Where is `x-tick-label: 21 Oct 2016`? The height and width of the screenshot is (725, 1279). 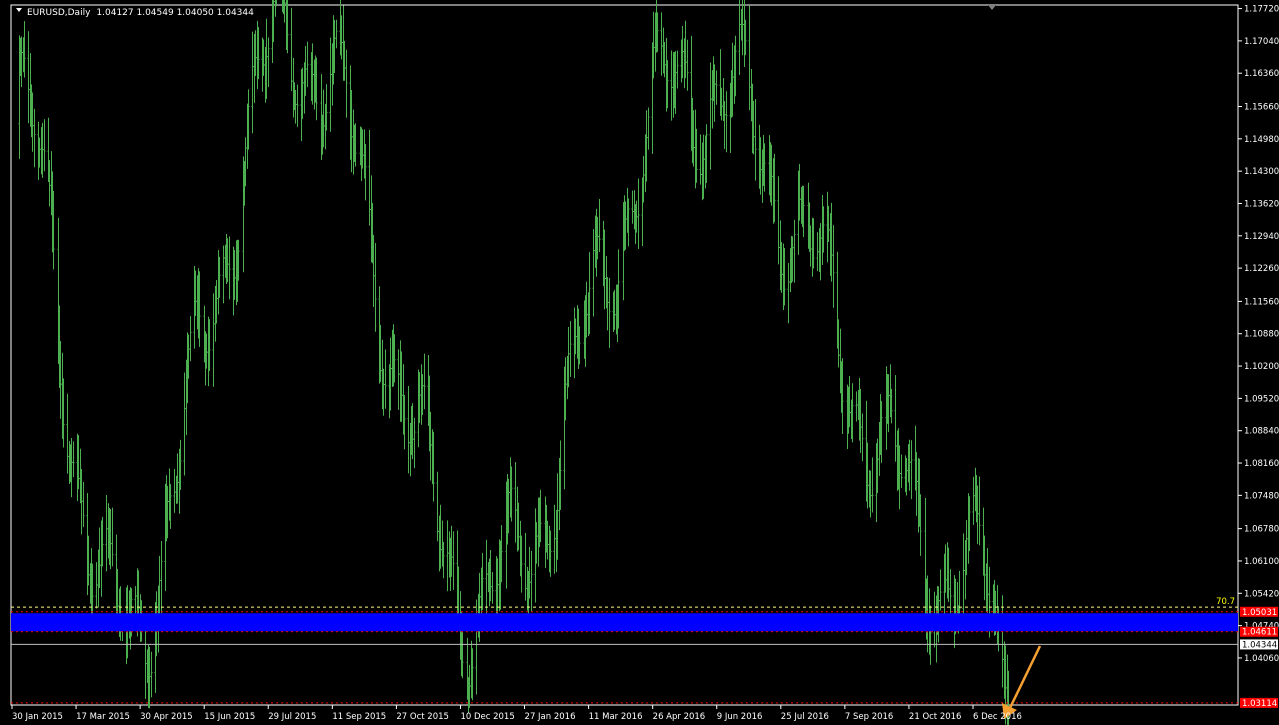
x-tick-label: 21 Oct 2016 is located at coordinates (935, 717).